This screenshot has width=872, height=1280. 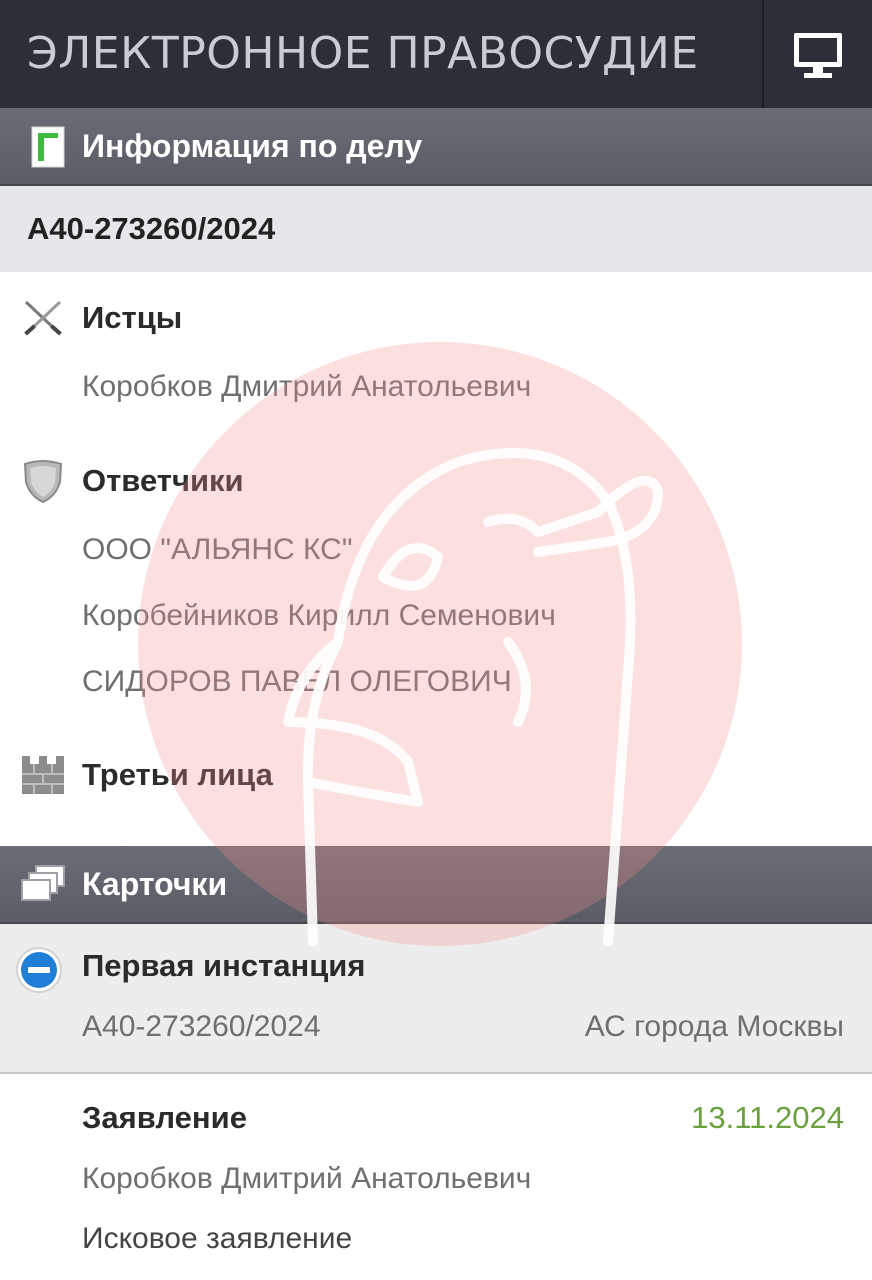 What do you see at coordinates (297, 682) in the screenshot?
I see `defendant-item: СИДОРОВ ПАВЕЛ ОЛЕГОВИЧ` at bounding box center [297, 682].